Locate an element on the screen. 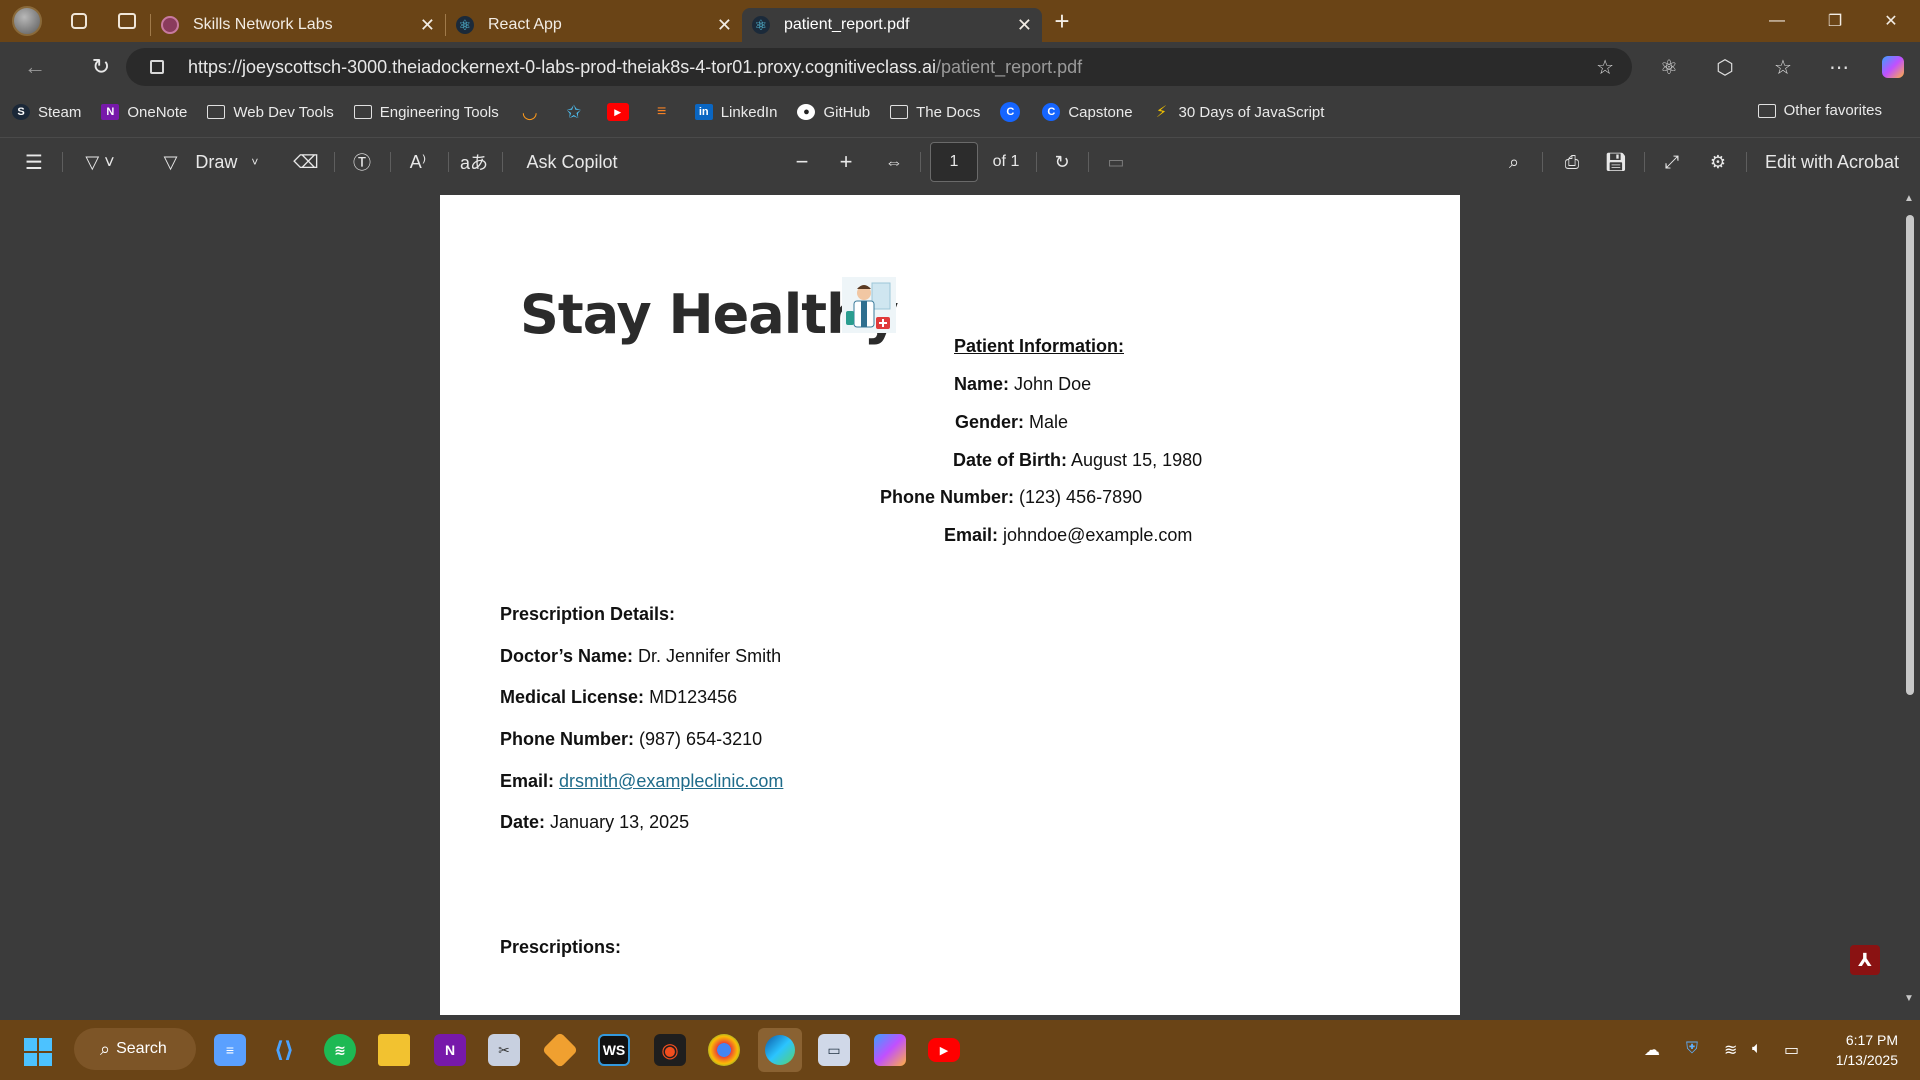 The width and height of the screenshot is (1920, 1080). bookmark-other-favorites: Other favorites is located at coordinates (1819, 110).